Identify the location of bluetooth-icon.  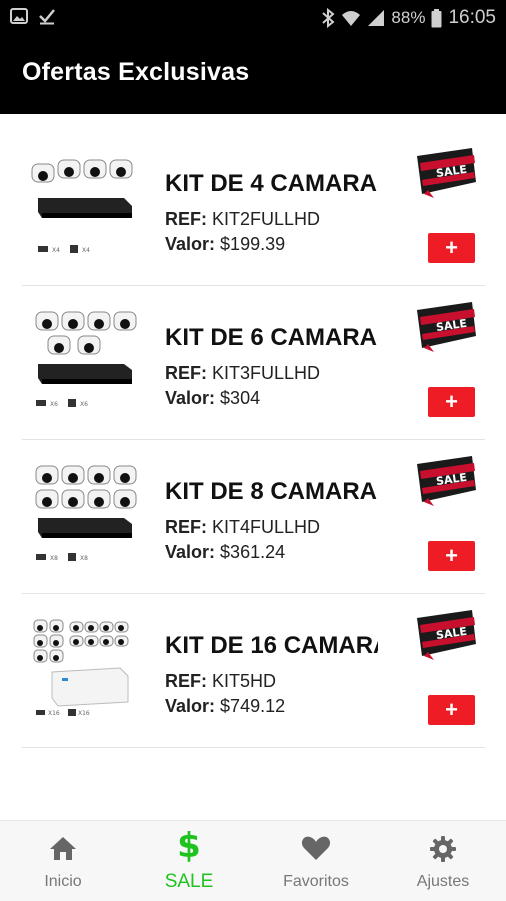
(328, 18).